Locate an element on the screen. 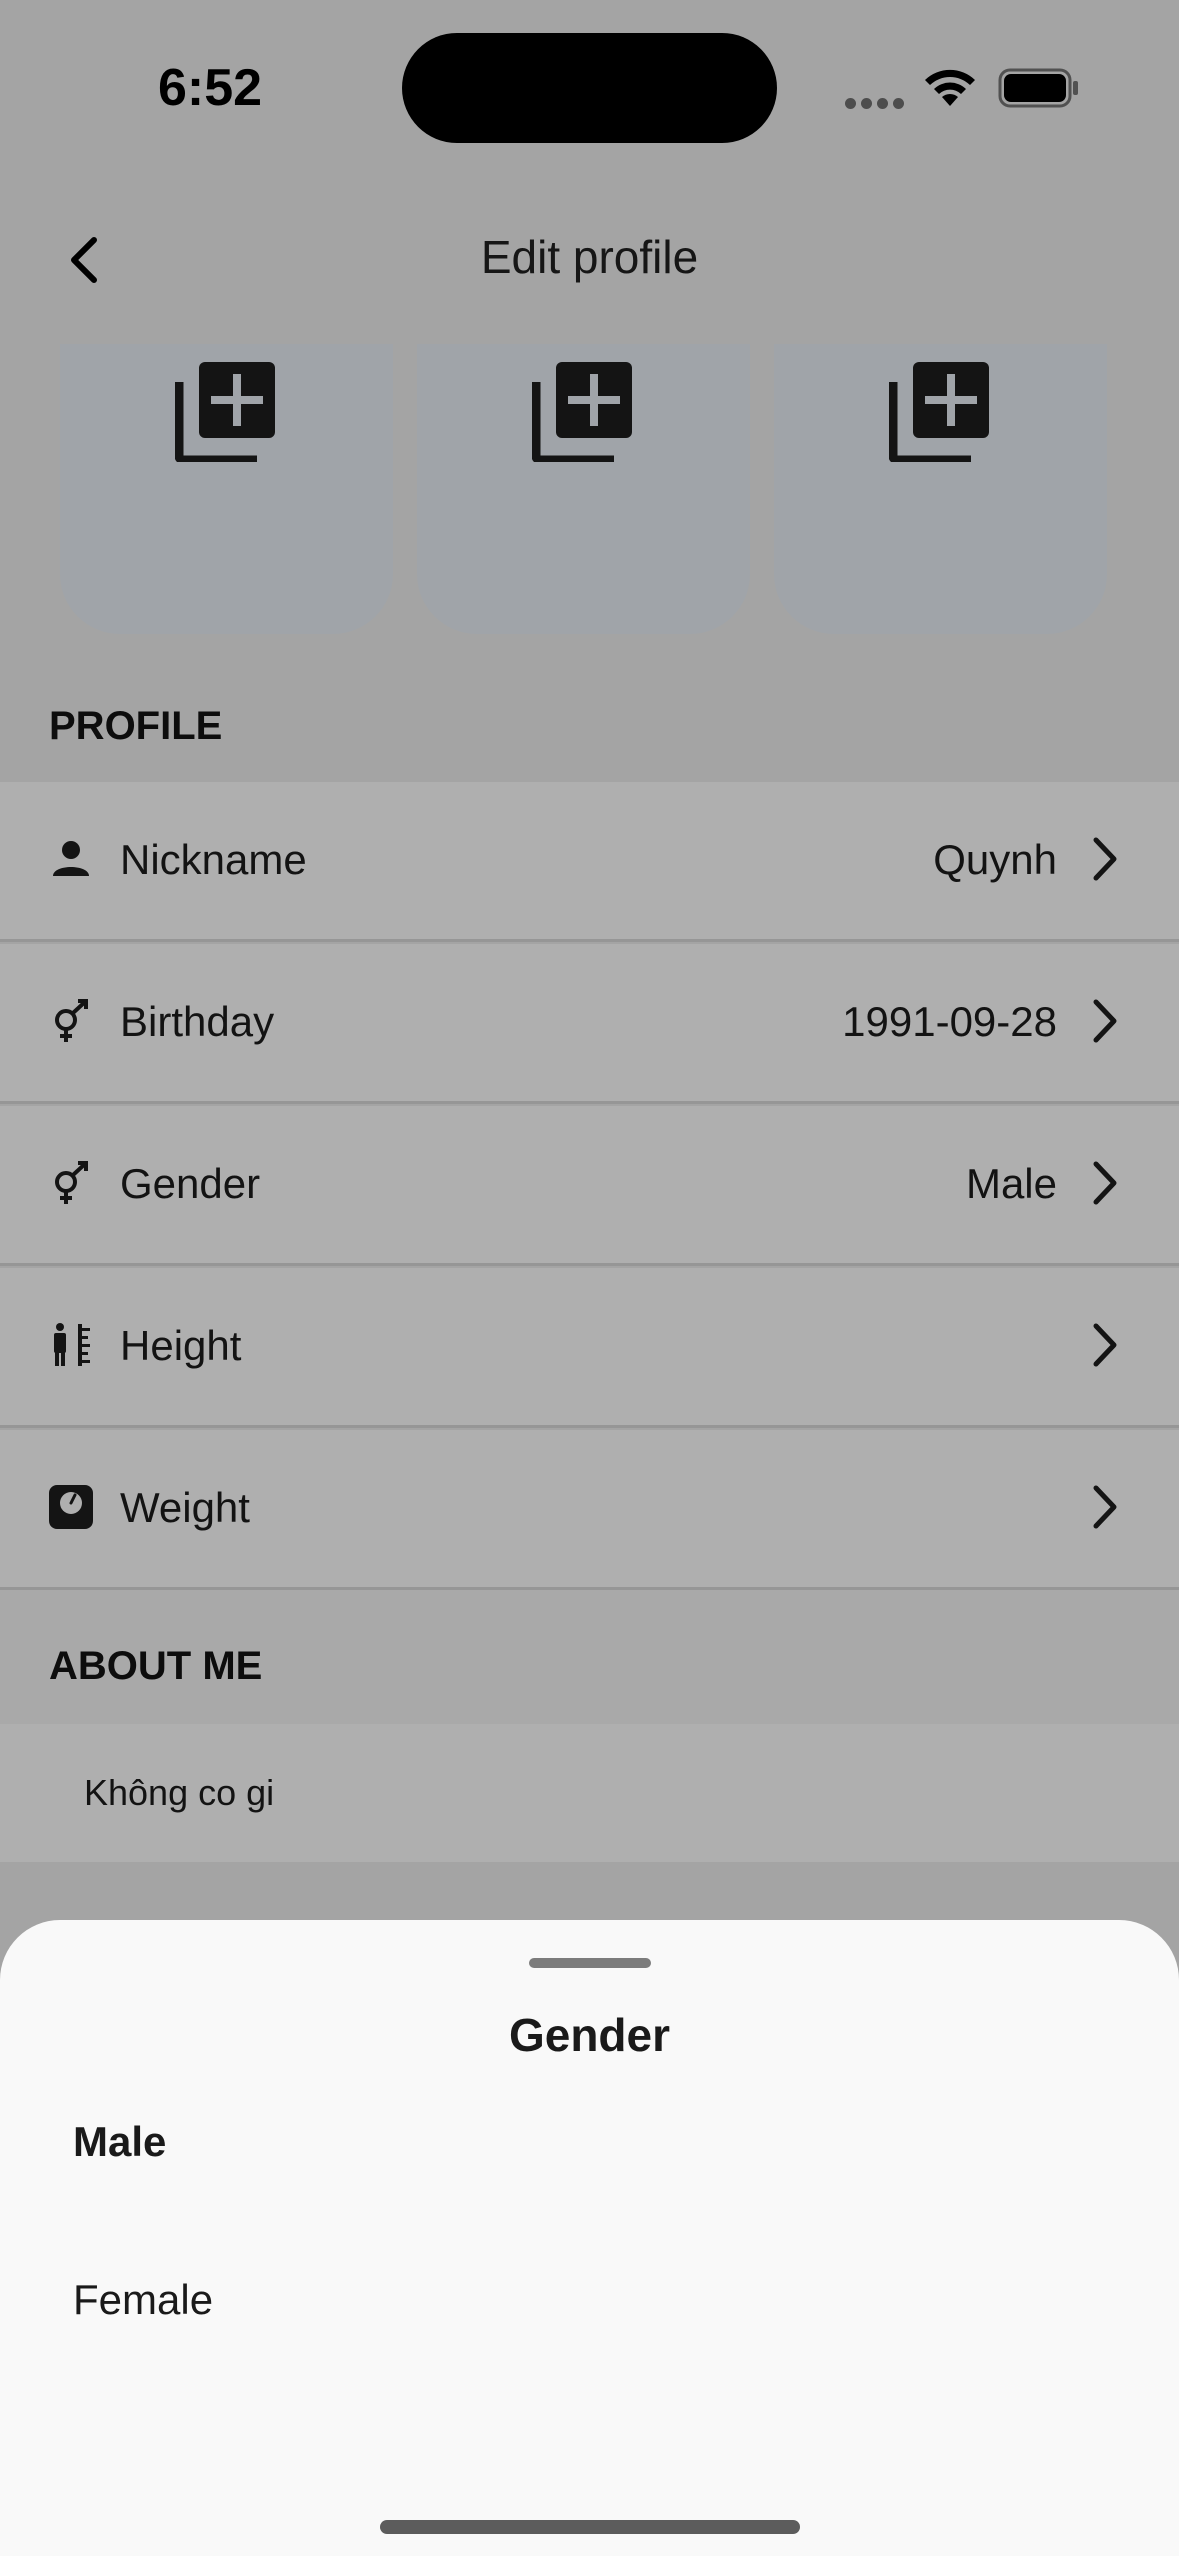  home-indicator is located at coordinates (590, 2527).